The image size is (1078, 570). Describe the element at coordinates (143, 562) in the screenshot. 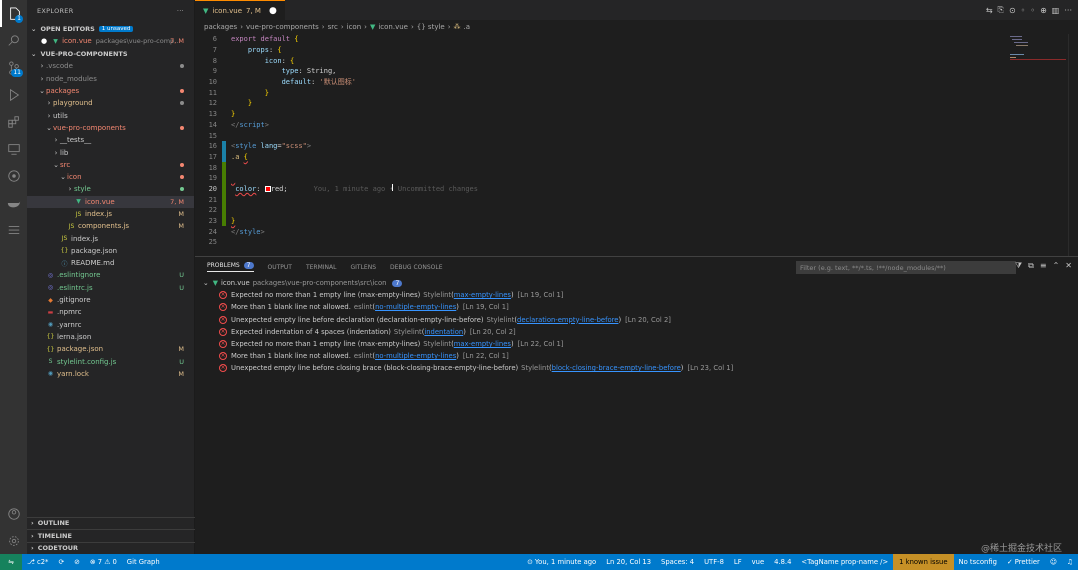

I see `git-graph-button: Git Graph` at that location.